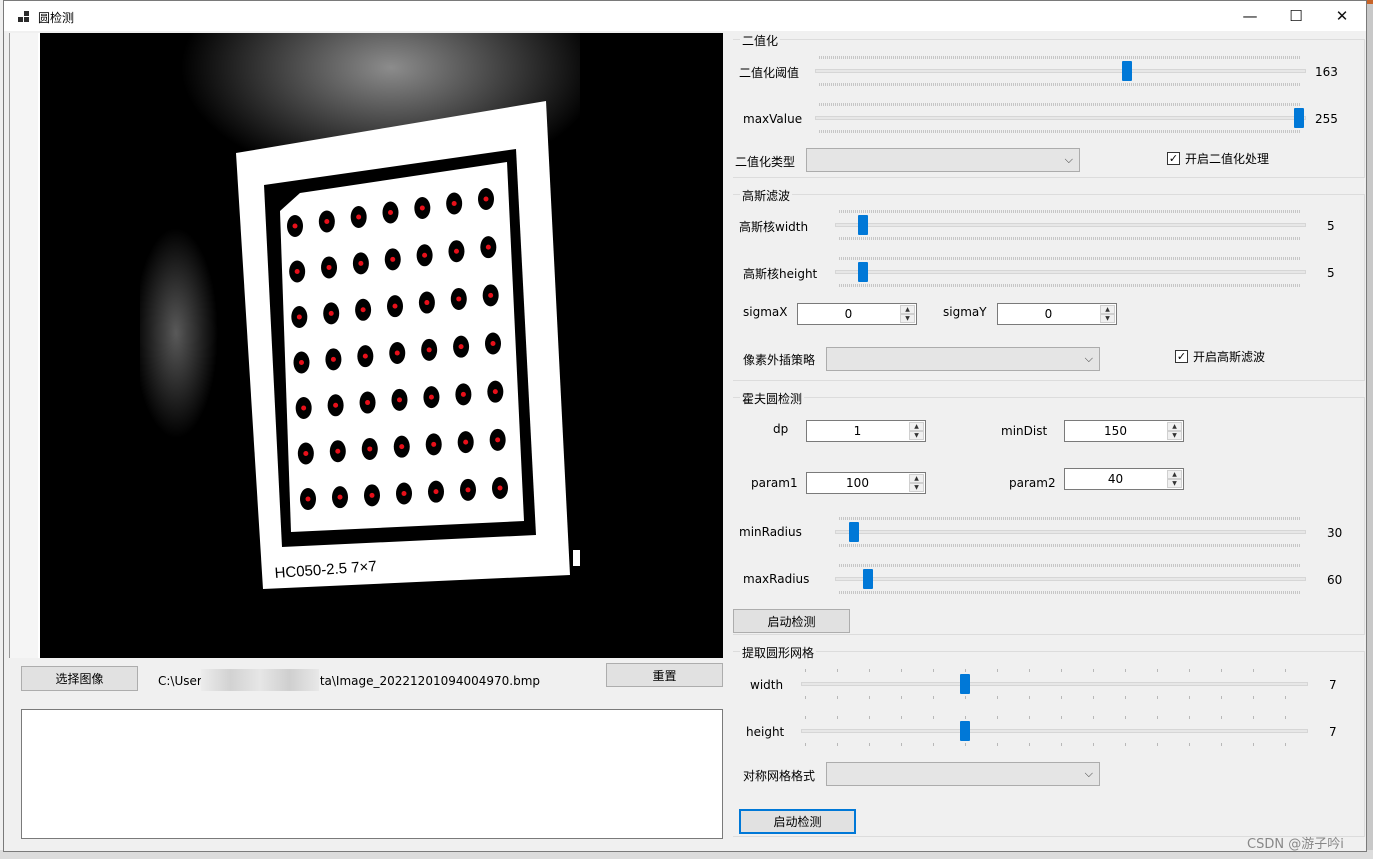 Image resolution: width=1373 pixels, height=859 pixels. What do you see at coordinates (863, 272) in the screenshot?
I see `gauss-height-slider-thumb` at bounding box center [863, 272].